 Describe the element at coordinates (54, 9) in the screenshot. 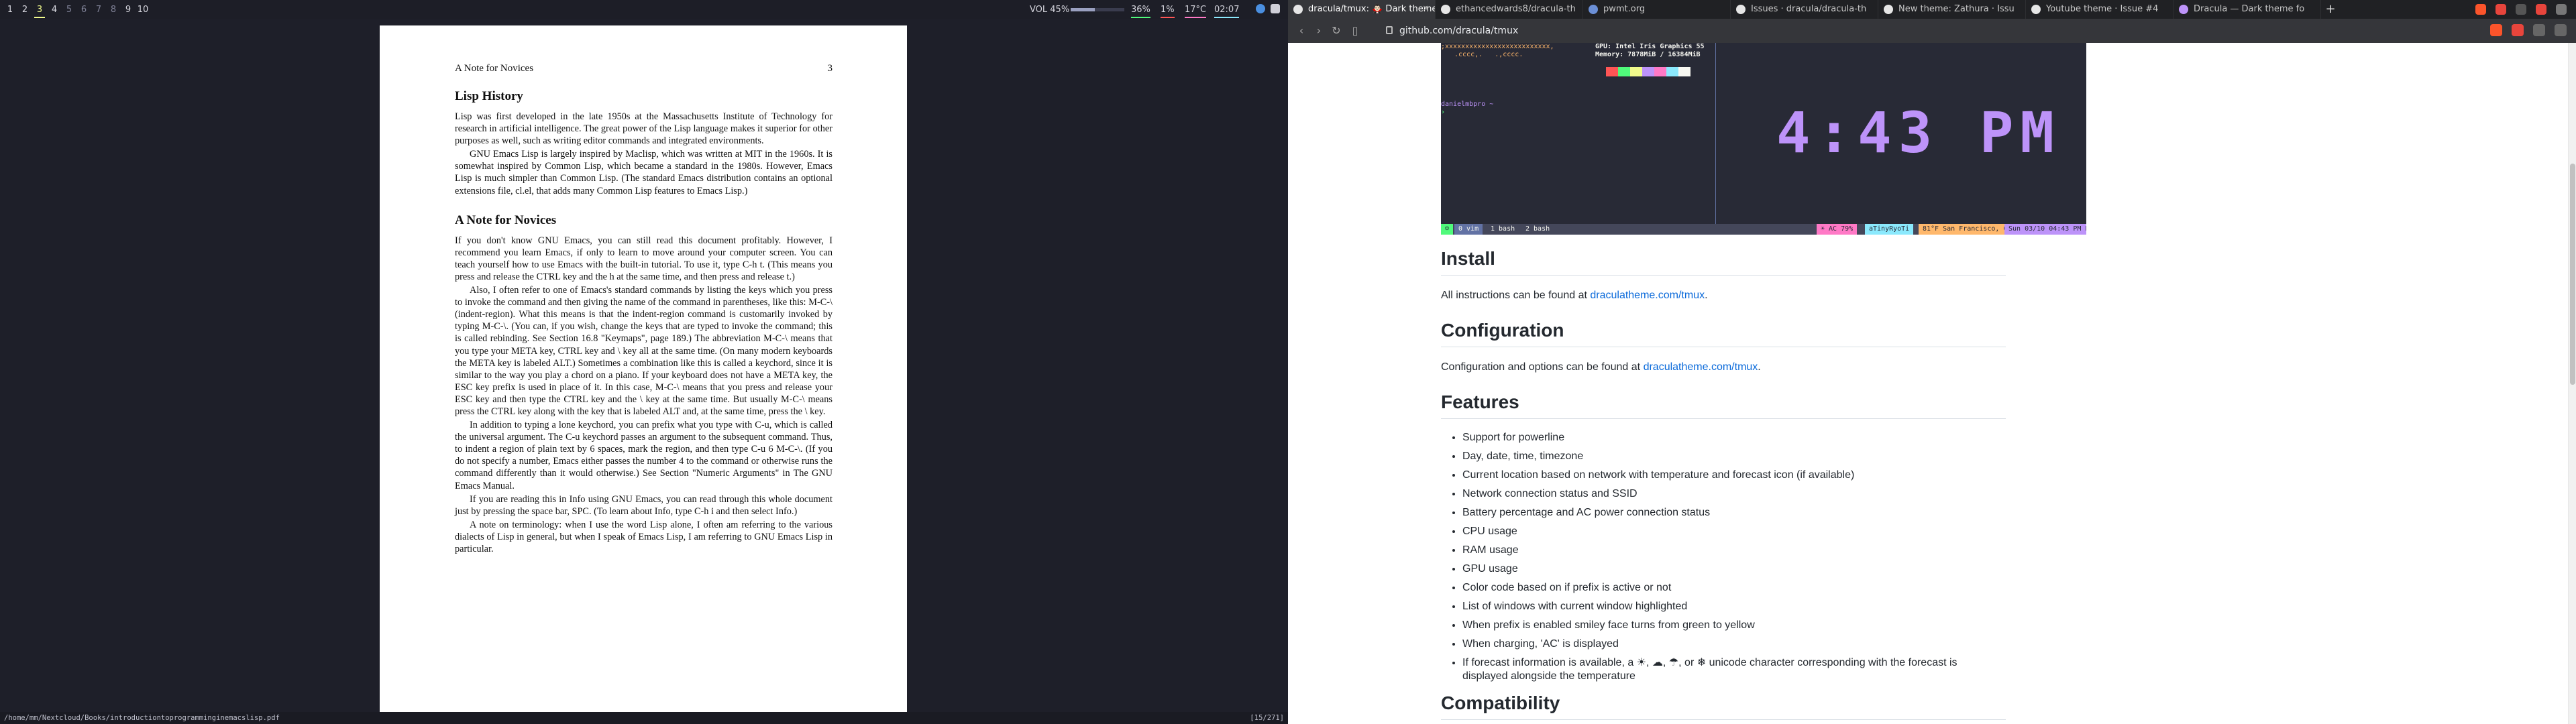

I see `workspace-4: 4` at that location.